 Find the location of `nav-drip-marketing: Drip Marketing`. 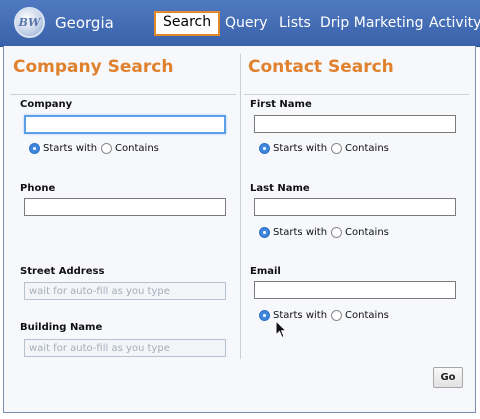

nav-drip-marketing: Drip Marketing is located at coordinates (372, 23).